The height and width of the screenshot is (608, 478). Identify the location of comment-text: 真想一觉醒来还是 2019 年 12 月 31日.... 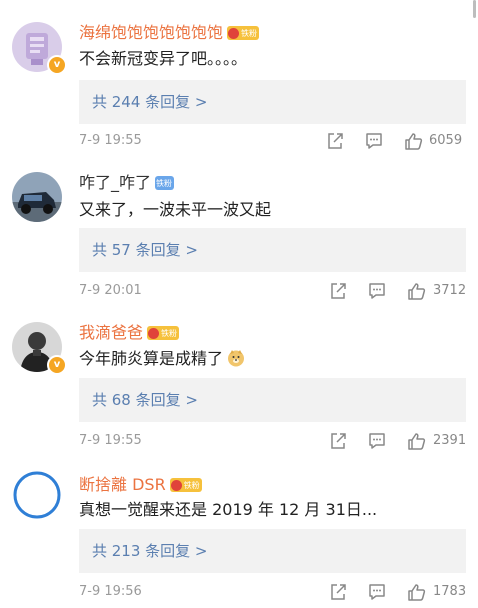
(228, 509).